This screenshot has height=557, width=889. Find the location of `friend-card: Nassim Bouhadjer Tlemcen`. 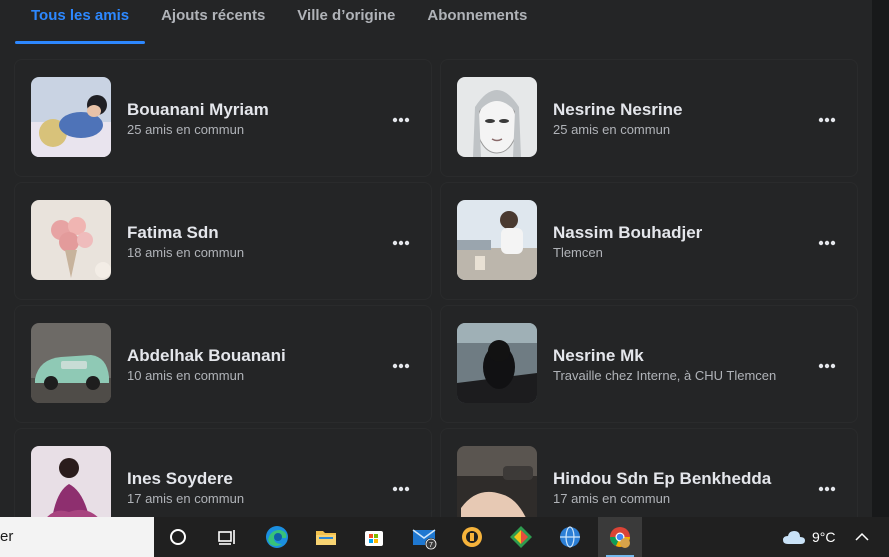

friend-card: Nassim Bouhadjer Tlemcen is located at coordinates (649, 241).